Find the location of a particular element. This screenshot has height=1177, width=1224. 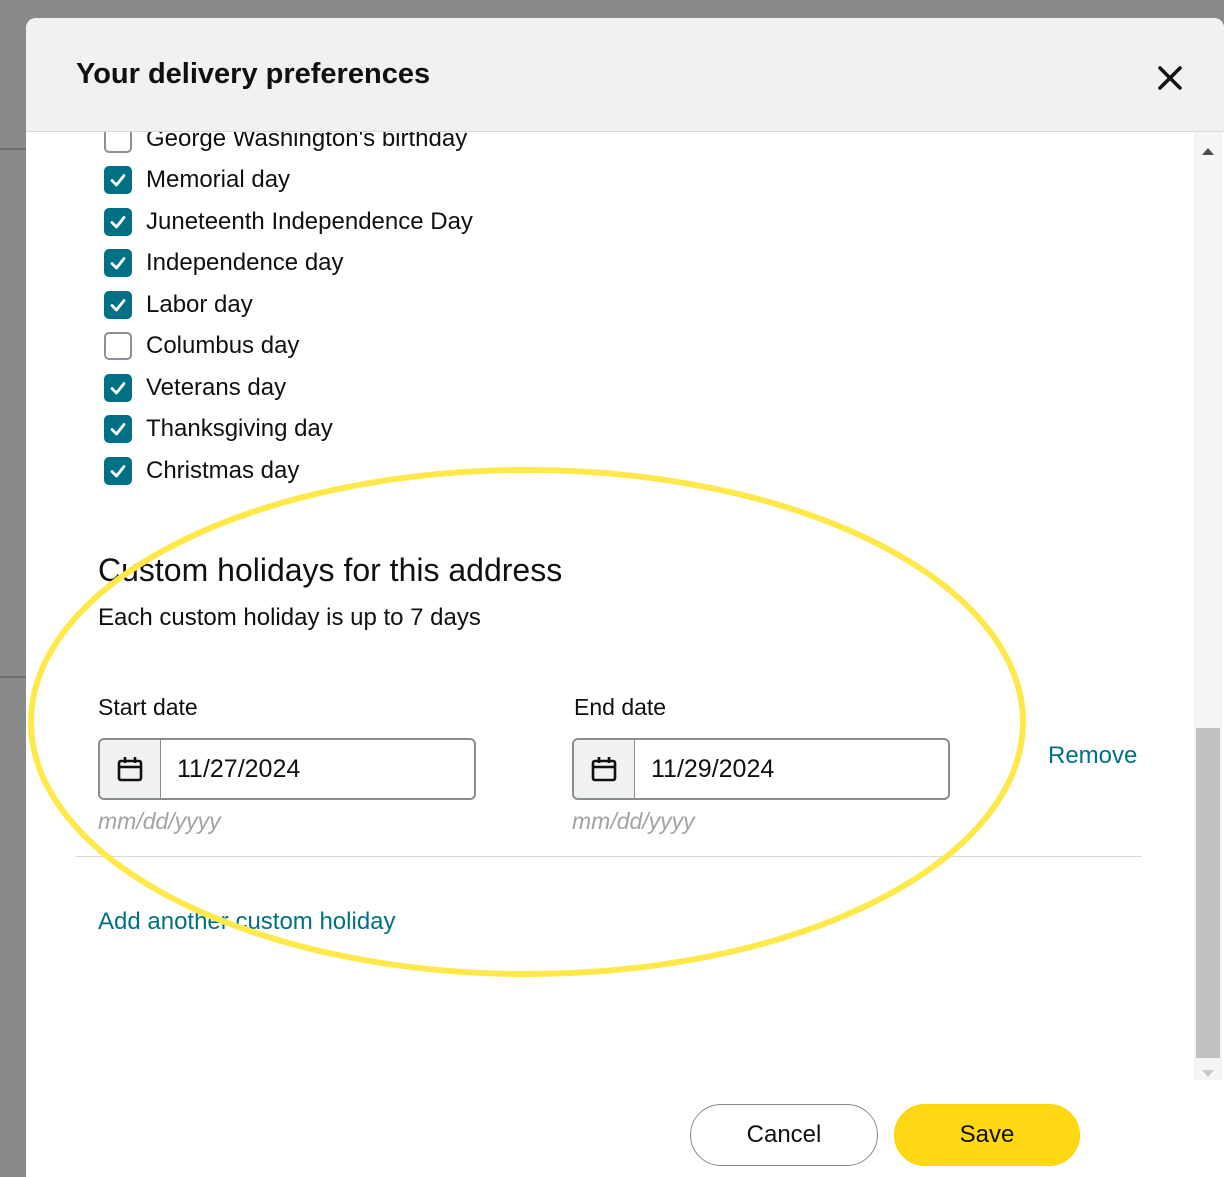

start-date-hint: mm/dd/yyyy is located at coordinates (159, 821).